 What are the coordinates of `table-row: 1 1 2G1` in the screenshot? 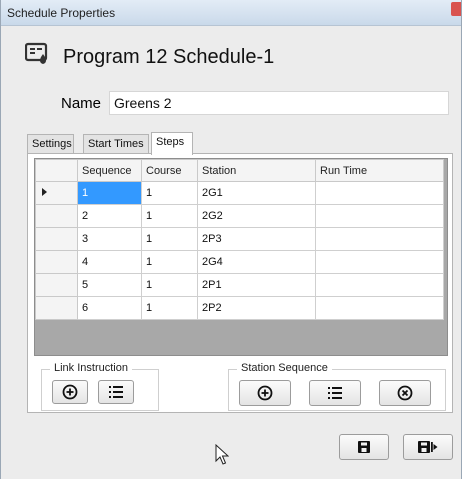 It's located at (239, 193).